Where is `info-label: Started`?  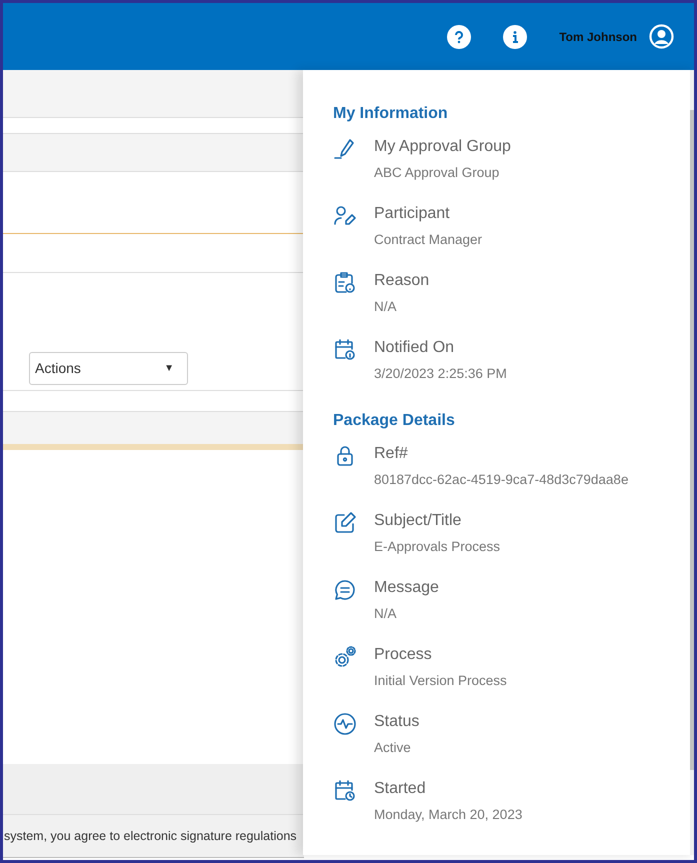
info-label: Started is located at coordinates (400, 789).